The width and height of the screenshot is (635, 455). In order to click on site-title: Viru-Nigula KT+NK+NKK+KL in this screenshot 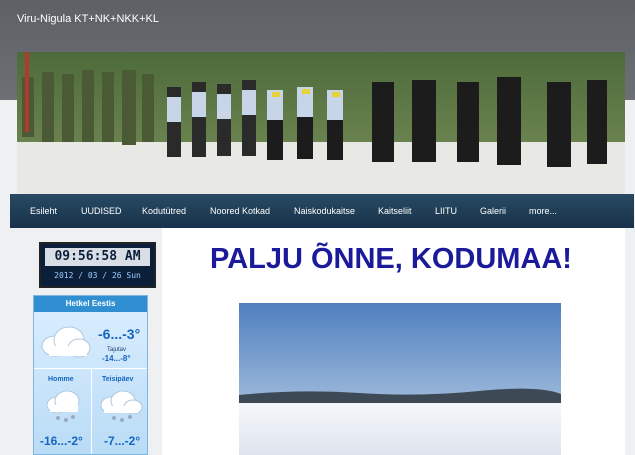, I will do `click(88, 19)`.